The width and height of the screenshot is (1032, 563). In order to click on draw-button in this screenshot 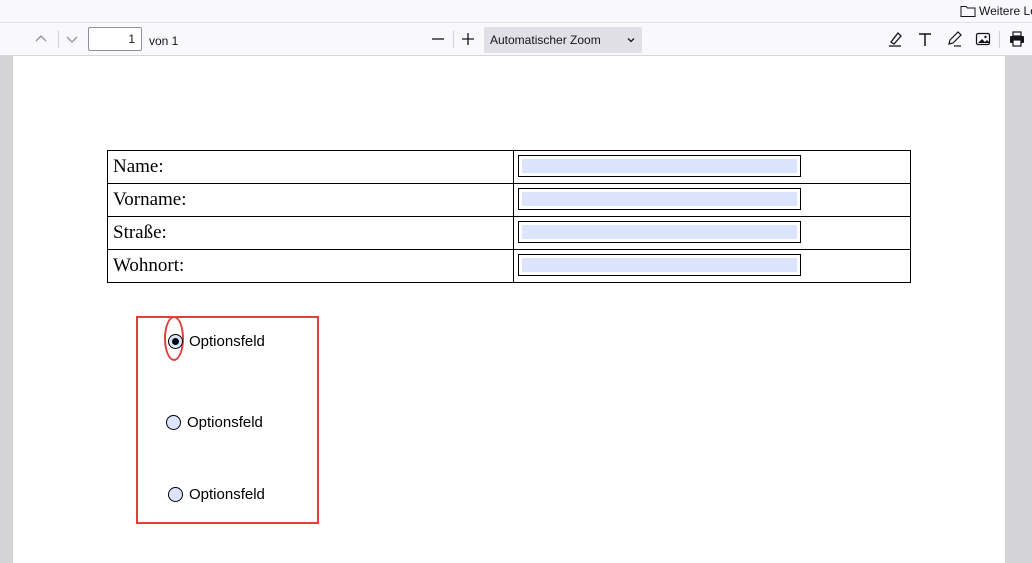, I will do `click(954, 39)`.